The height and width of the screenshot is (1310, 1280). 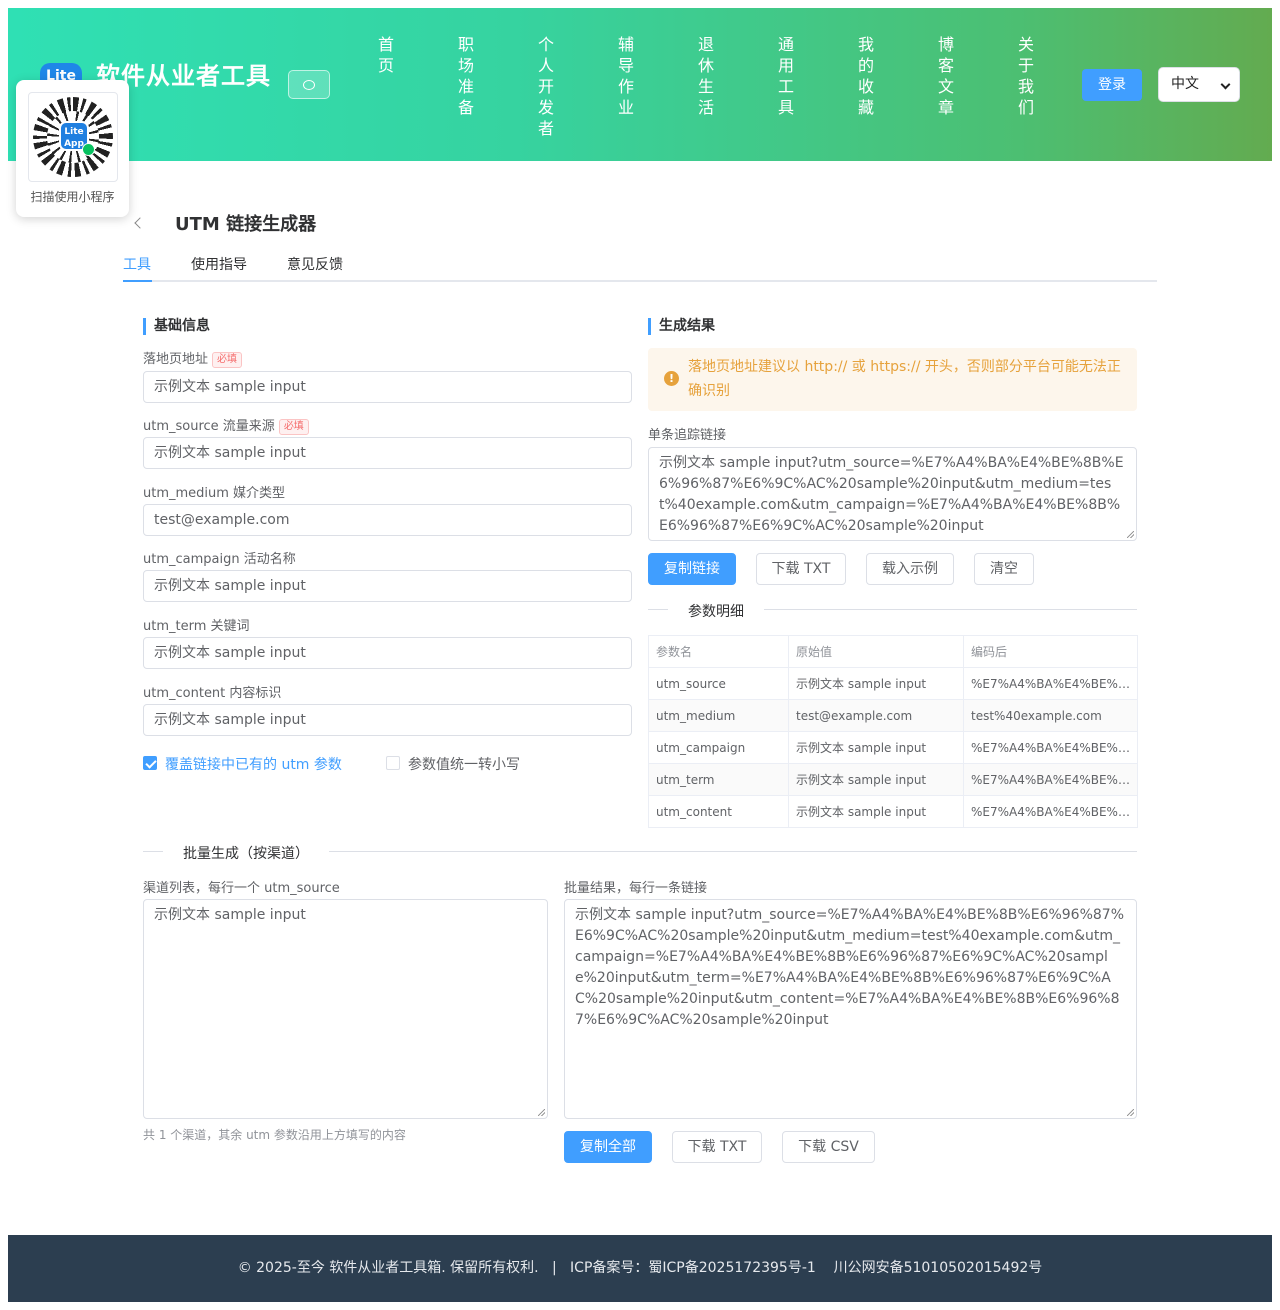 What do you see at coordinates (246, 224) in the screenshot?
I see `page-title: UTM 链接生成器` at bounding box center [246, 224].